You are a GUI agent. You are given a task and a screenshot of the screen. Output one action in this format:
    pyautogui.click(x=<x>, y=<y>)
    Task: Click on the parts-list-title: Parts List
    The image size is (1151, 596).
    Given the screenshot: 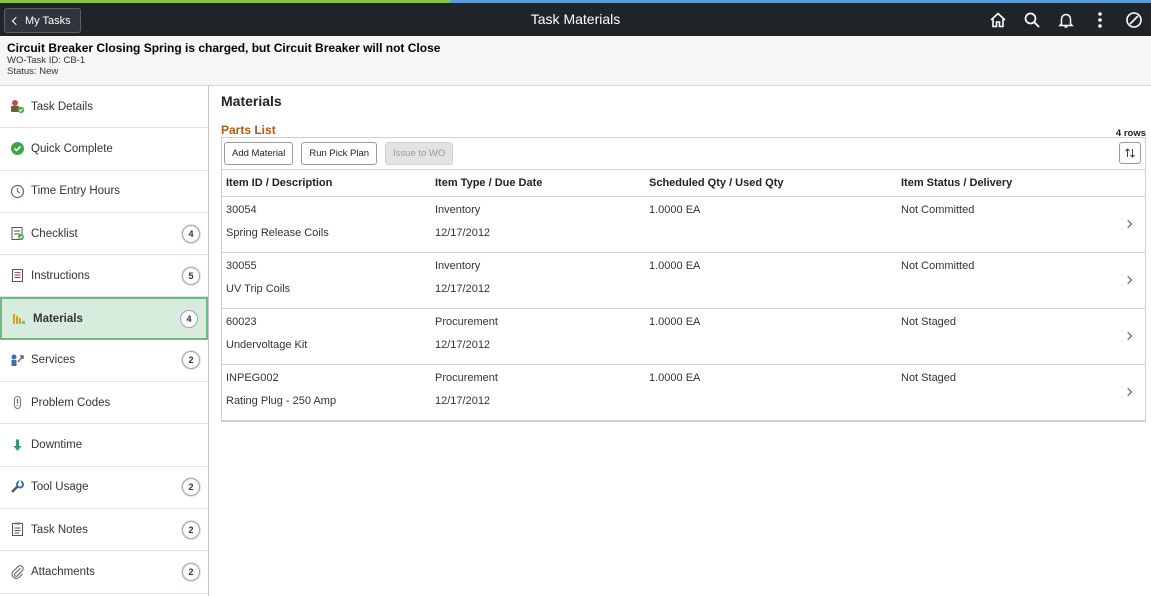 What is the action you would take?
    pyautogui.click(x=248, y=130)
    